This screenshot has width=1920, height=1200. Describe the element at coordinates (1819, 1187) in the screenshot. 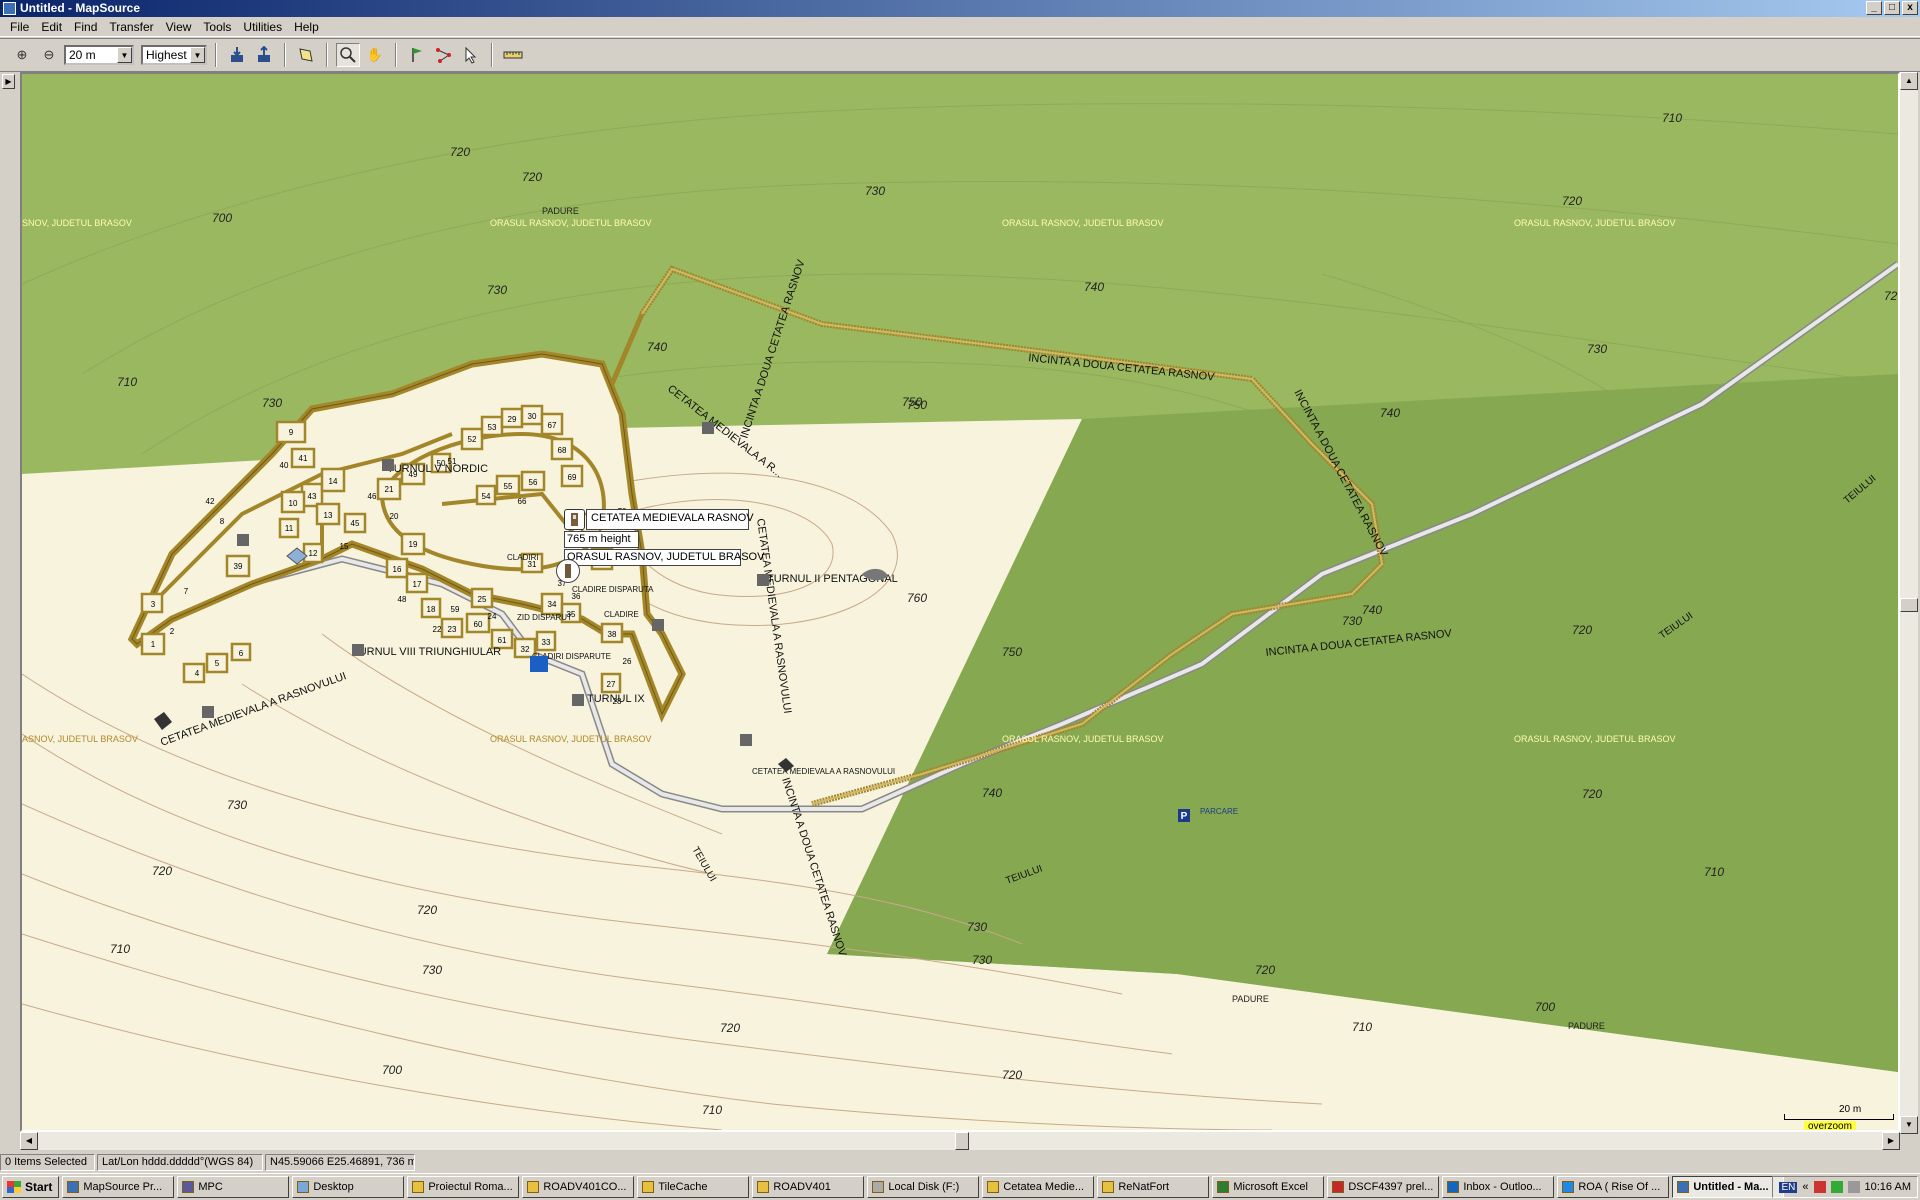

I see `tray-antivirus-icon` at that location.